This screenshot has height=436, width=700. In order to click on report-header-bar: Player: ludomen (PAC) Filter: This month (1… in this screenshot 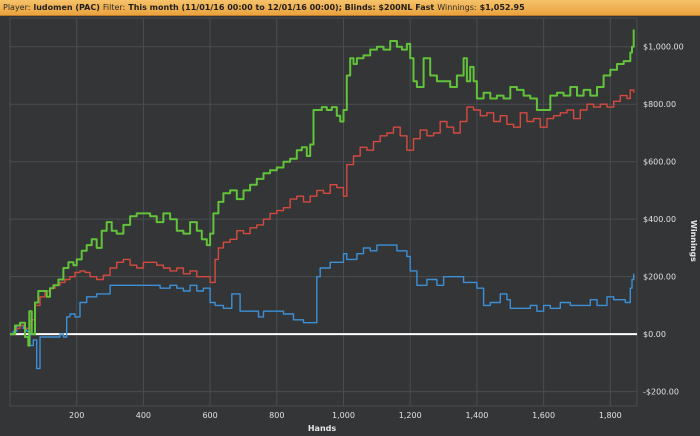, I will do `click(350, 8)`.